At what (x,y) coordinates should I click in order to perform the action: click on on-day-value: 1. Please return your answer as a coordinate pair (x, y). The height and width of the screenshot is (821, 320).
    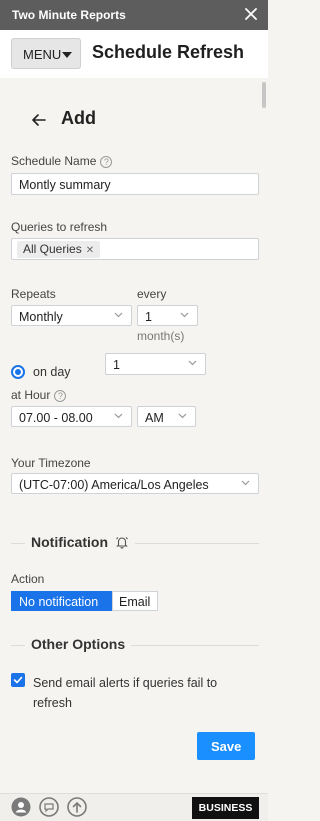
    Looking at the image, I should click on (116, 365).